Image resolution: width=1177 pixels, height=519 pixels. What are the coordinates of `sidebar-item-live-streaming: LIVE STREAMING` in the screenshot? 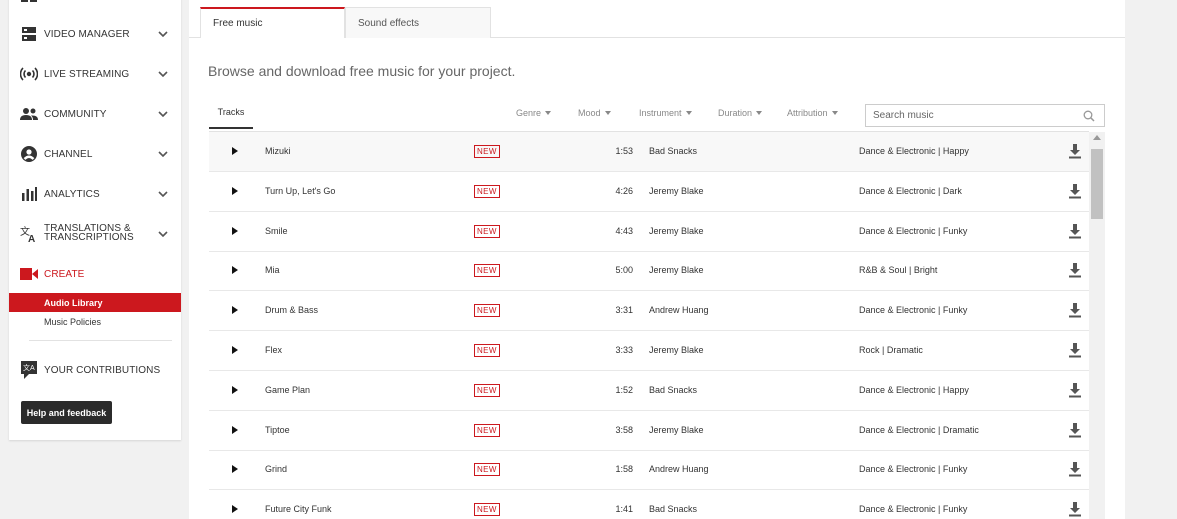 It's located at (95, 74).